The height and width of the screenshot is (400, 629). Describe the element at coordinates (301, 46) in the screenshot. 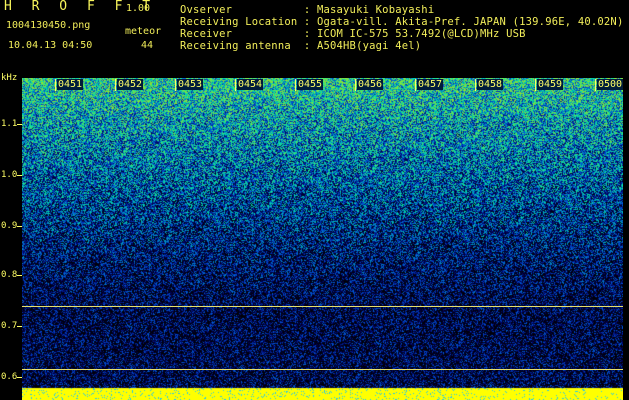

I see `antenna-line: Receiving antenna : A504HB(yagi 4el)` at that location.